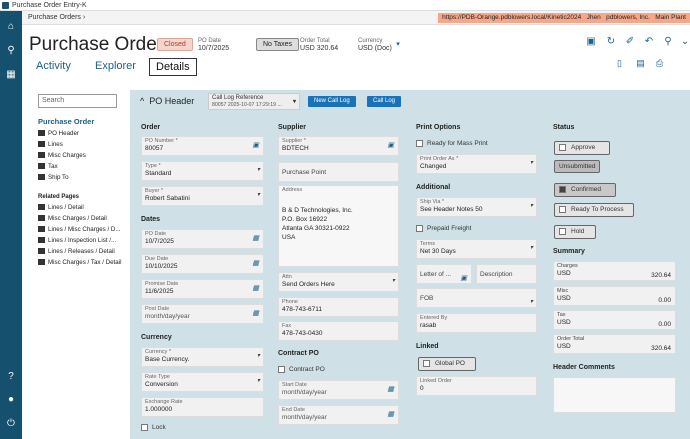 The height and width of the screenshot is (439, 690). I want to click on related-misc-charges-tax: Misc Charges / Tax / Detail, so click(79, 262).